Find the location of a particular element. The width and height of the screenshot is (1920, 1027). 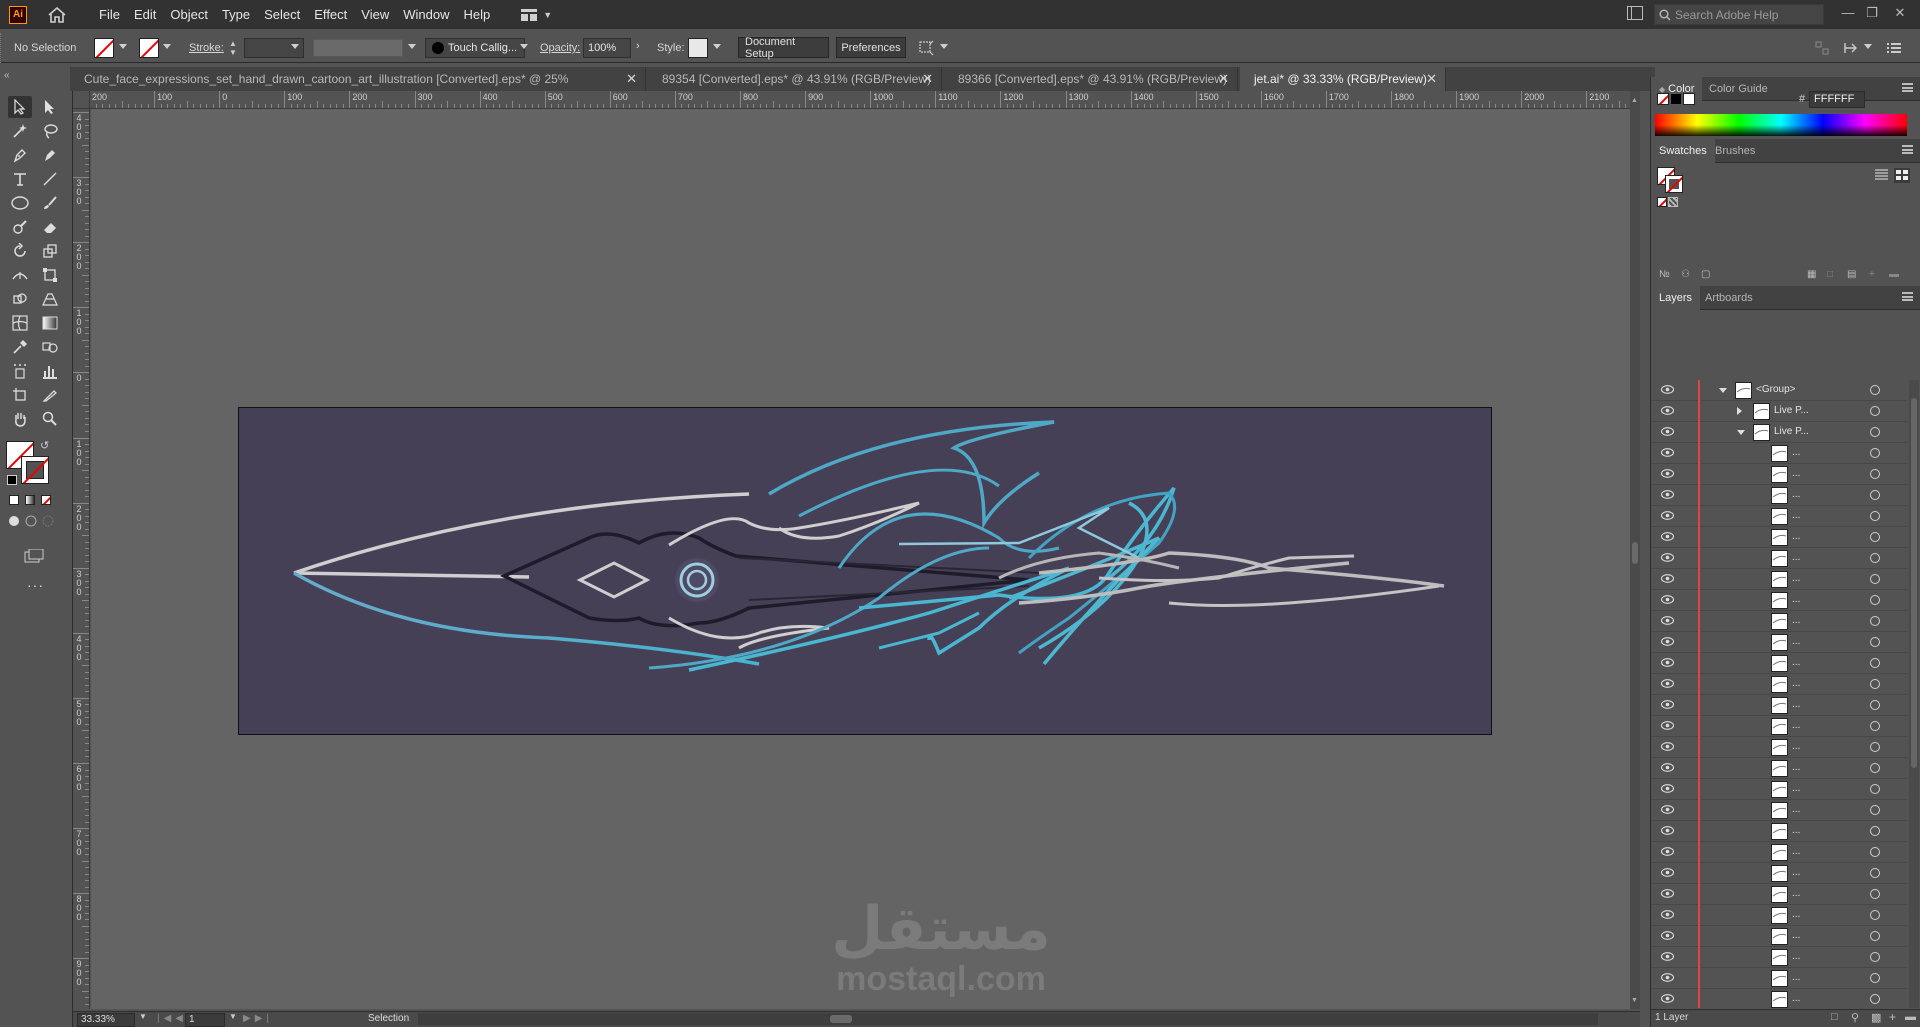

perspective-grid-tool-icon is located at coordinates (50, 299).